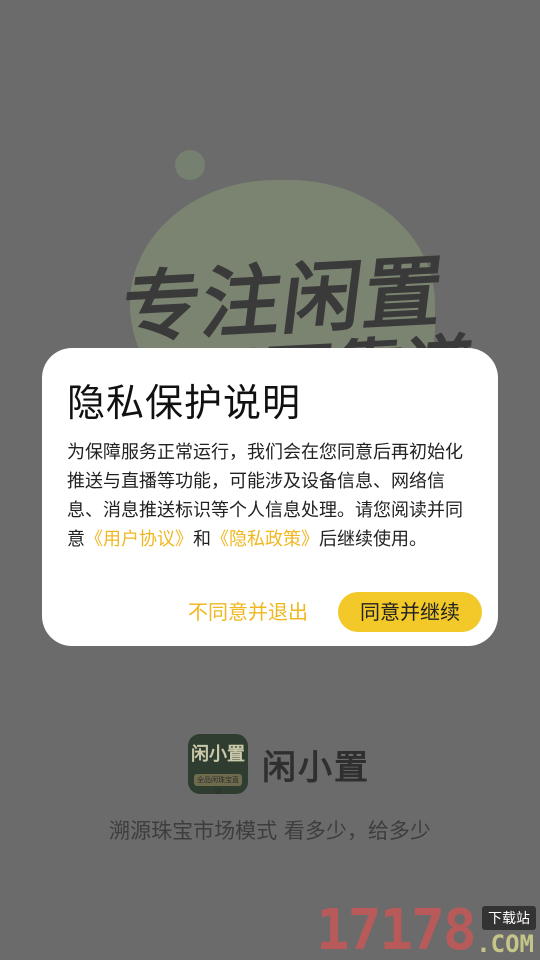 The image size is (540, 960). I want to click on decorative-dot, so click(190, 165).